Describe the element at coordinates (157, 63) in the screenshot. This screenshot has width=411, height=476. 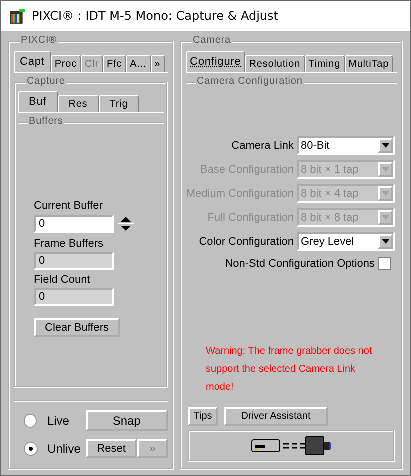
I see `tab: »` at that location.